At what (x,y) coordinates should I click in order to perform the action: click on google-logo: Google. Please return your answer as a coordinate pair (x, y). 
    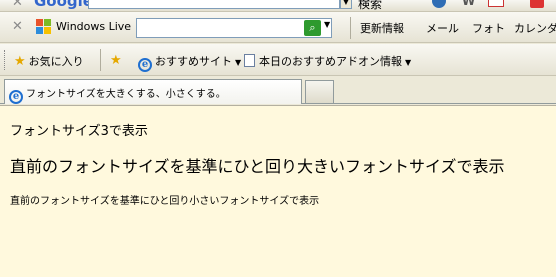
    Looking at the image, I should click on (63, 5).